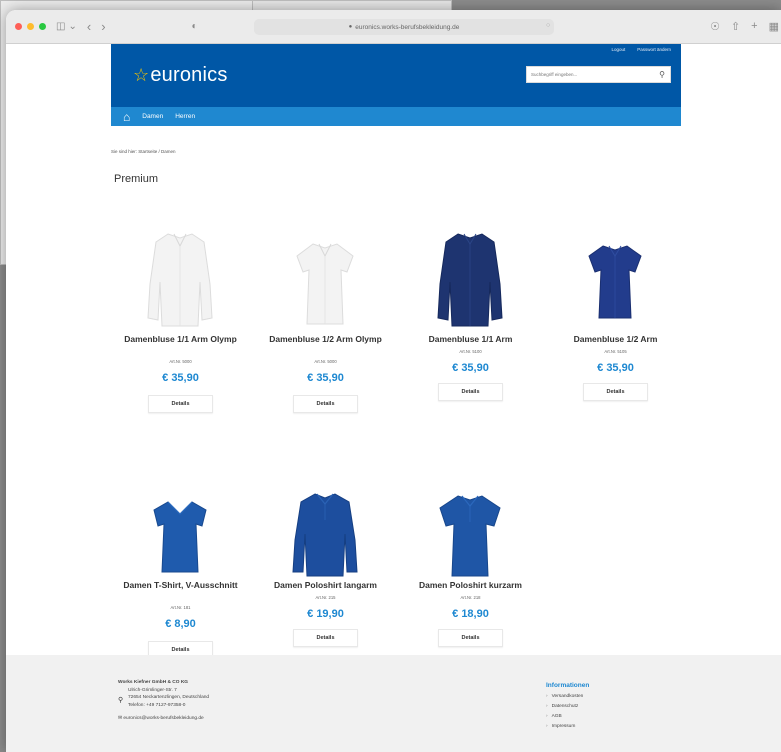 The image size is (781, 752). What do you see at coordinates (470, 339) in the screenshot?
I see `product-name: Damenbluse 1/1 Arm` at bounding box center [470, 339].